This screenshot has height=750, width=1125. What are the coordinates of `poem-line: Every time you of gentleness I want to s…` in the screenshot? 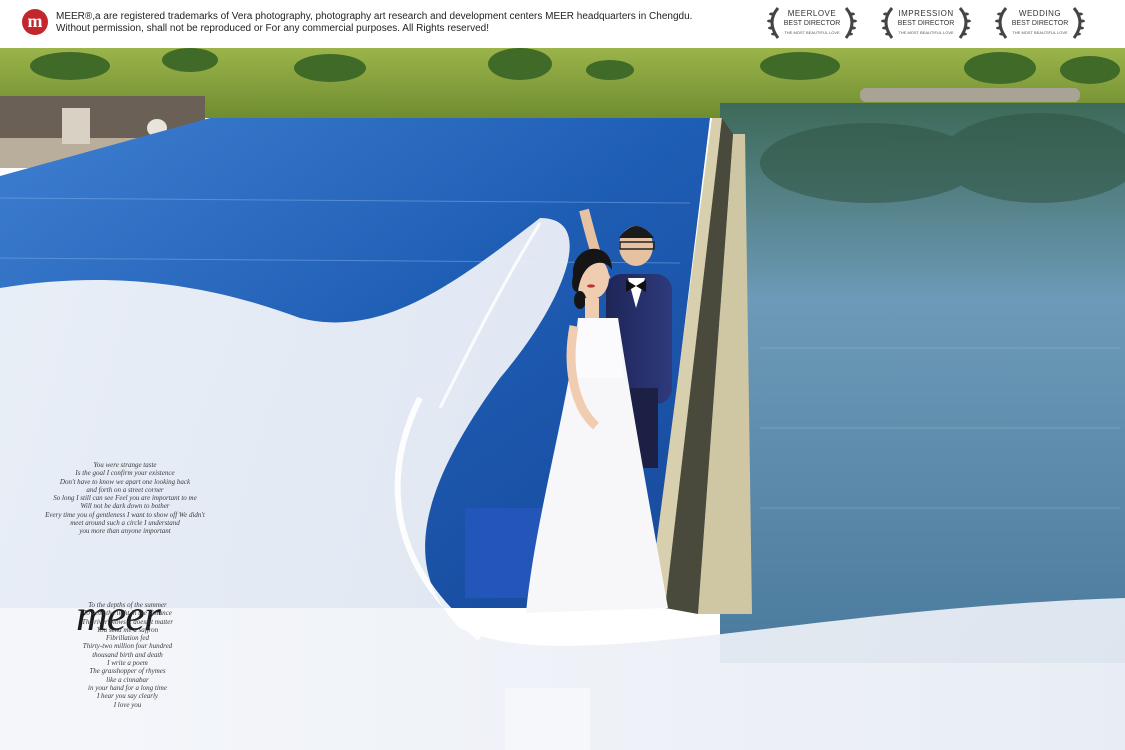 It's located at (125, 514).